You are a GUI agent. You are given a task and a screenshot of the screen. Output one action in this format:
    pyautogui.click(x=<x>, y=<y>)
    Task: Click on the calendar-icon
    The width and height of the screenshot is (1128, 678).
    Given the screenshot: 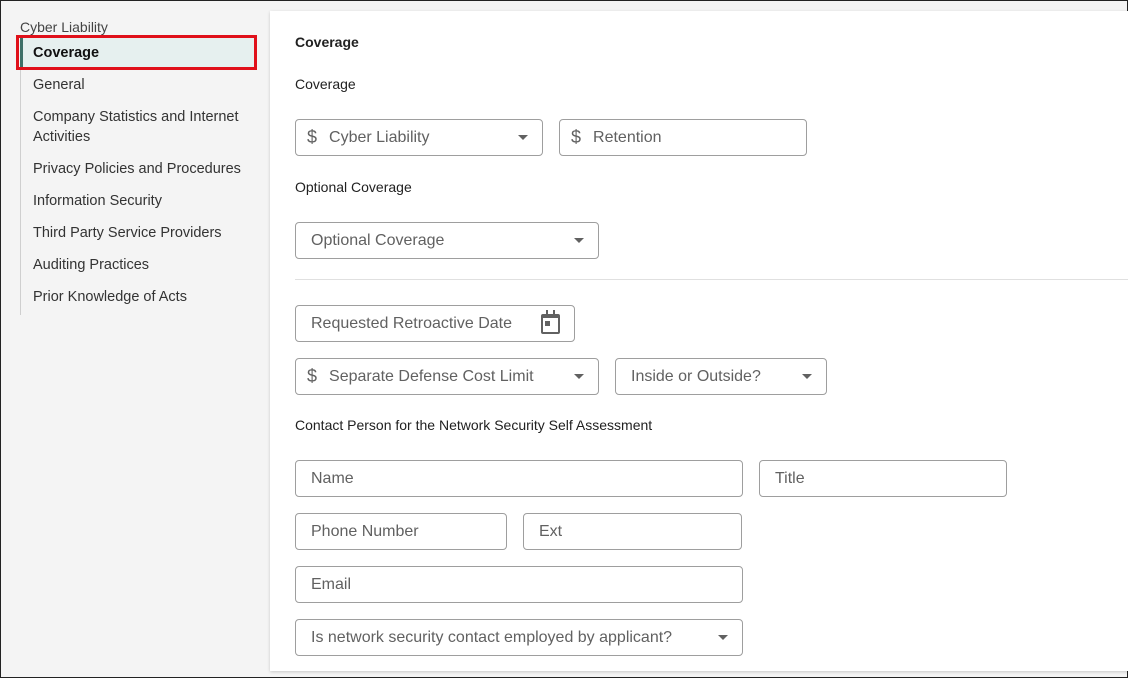 What is the action you would take?
    pyautogui.click(x=550, y=321)
    